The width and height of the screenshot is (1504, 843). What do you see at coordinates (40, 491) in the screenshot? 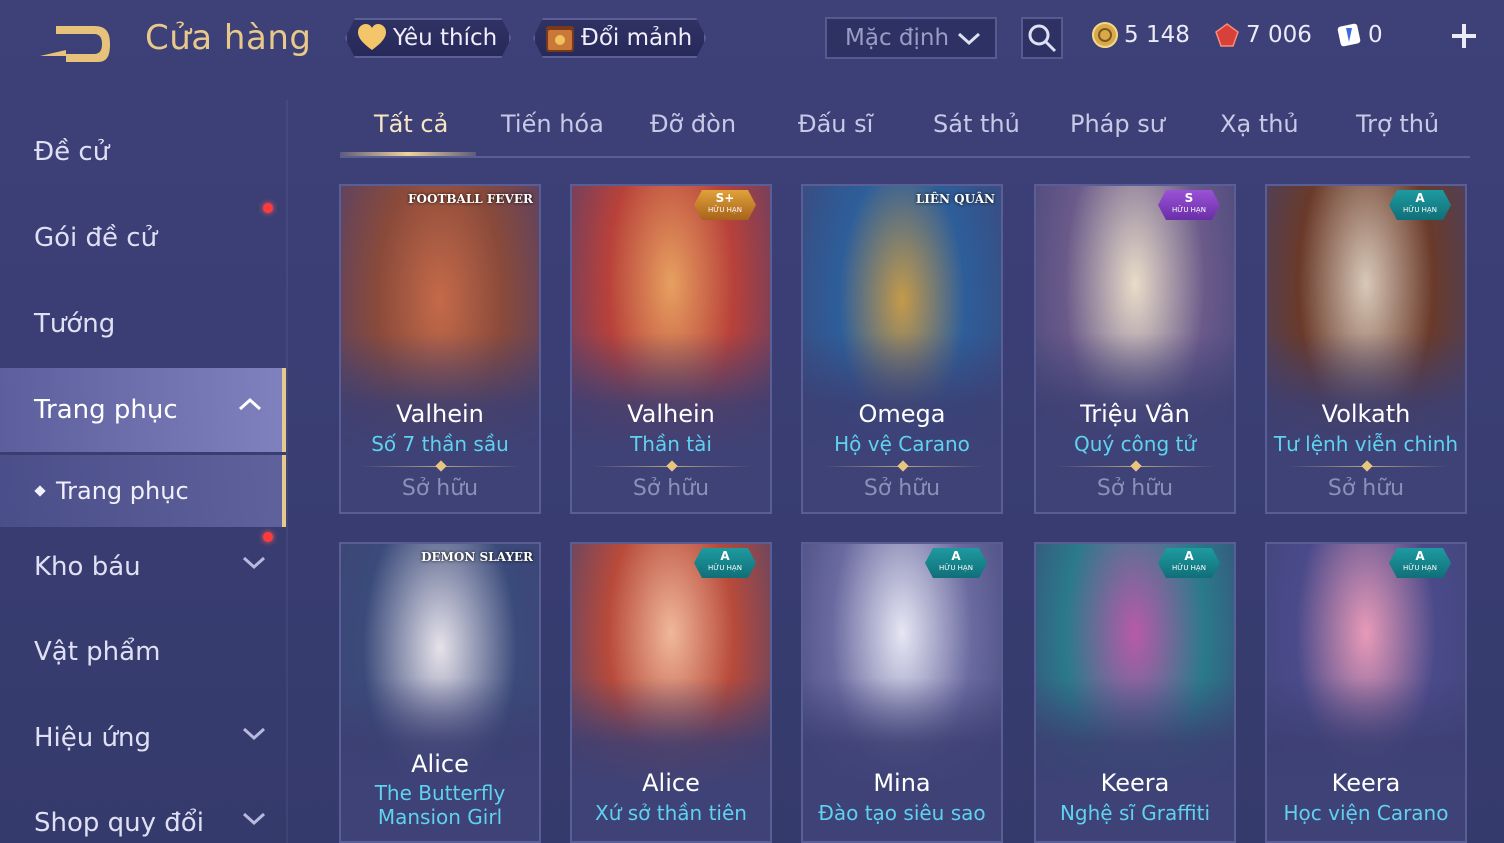
I see `diamond-bullet-icon` at bounding box center [40, 491].